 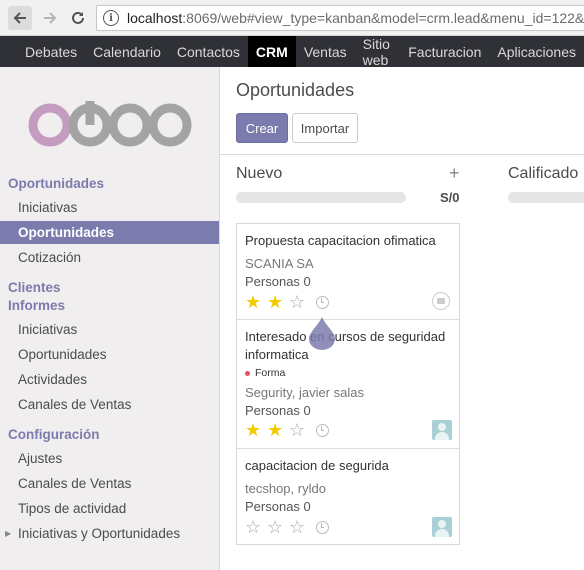 What do you see at coordinates (317, 465) in the screenshot?
I see `card-title: capacitacion de segurida` at bounding box center [317, 465].